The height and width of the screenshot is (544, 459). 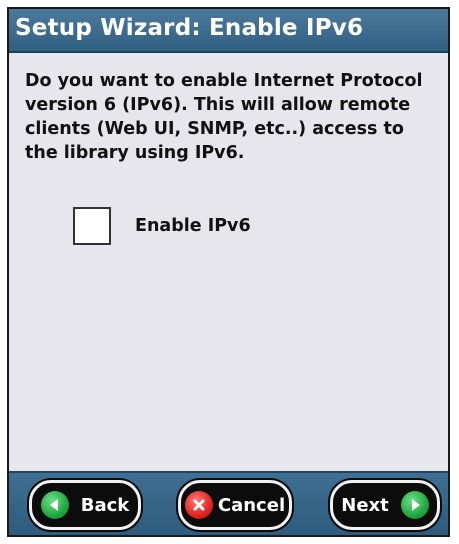 What do you see at coordinates (251, 505) in the screenshot?
I see `cancel-button-label: Cancel` at bounding box center [251, 505].